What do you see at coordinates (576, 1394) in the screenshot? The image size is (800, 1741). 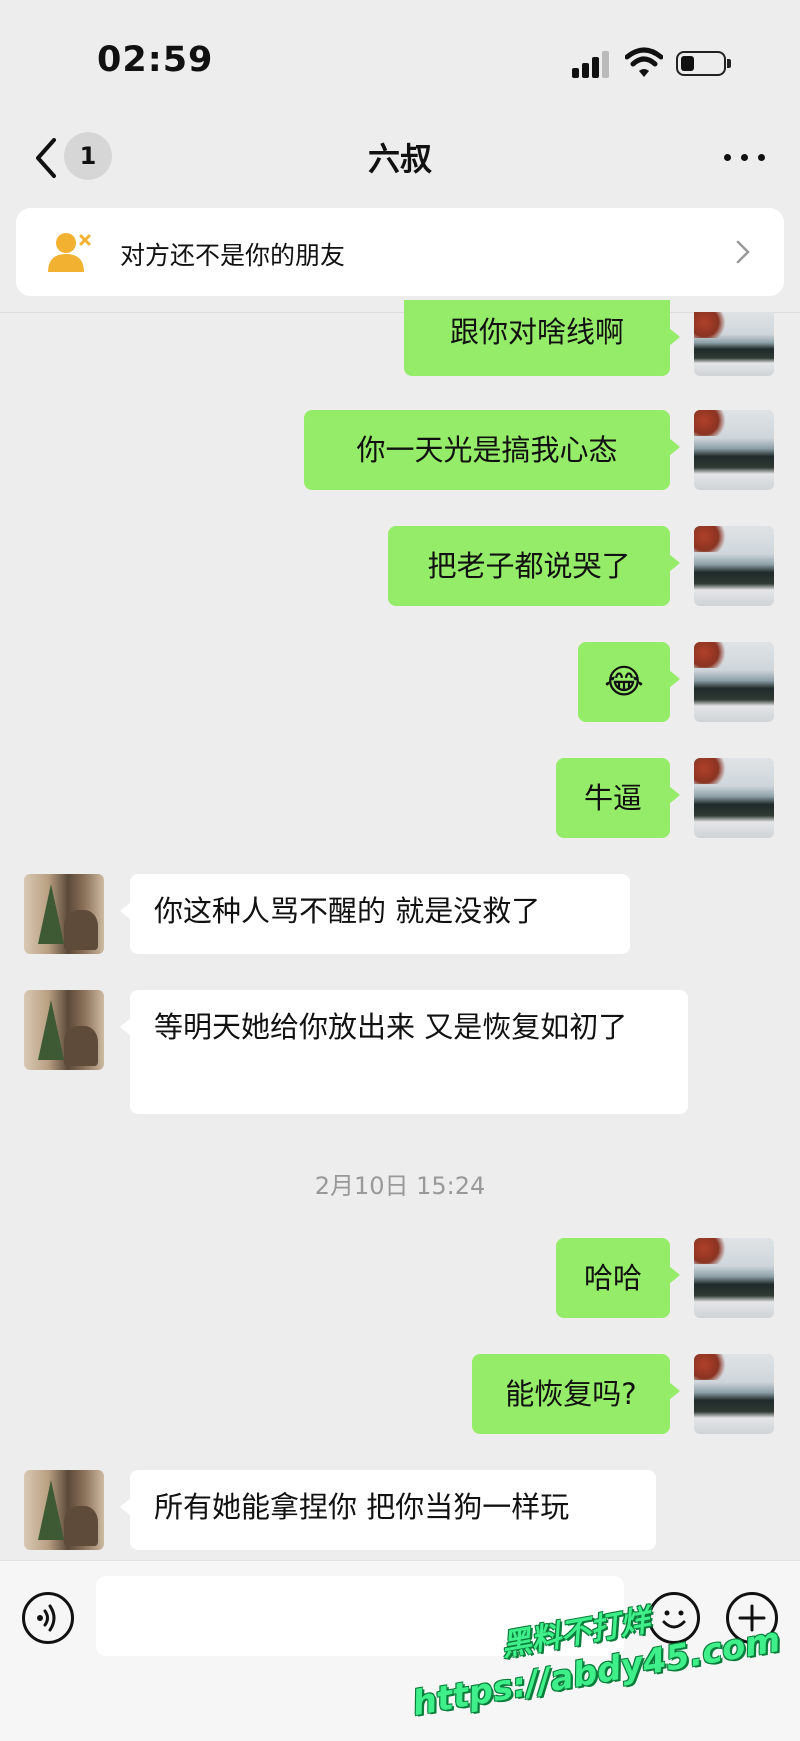 I see `message-bubble-sent: 能恢复吗?` at bounding box center [576, 1394].